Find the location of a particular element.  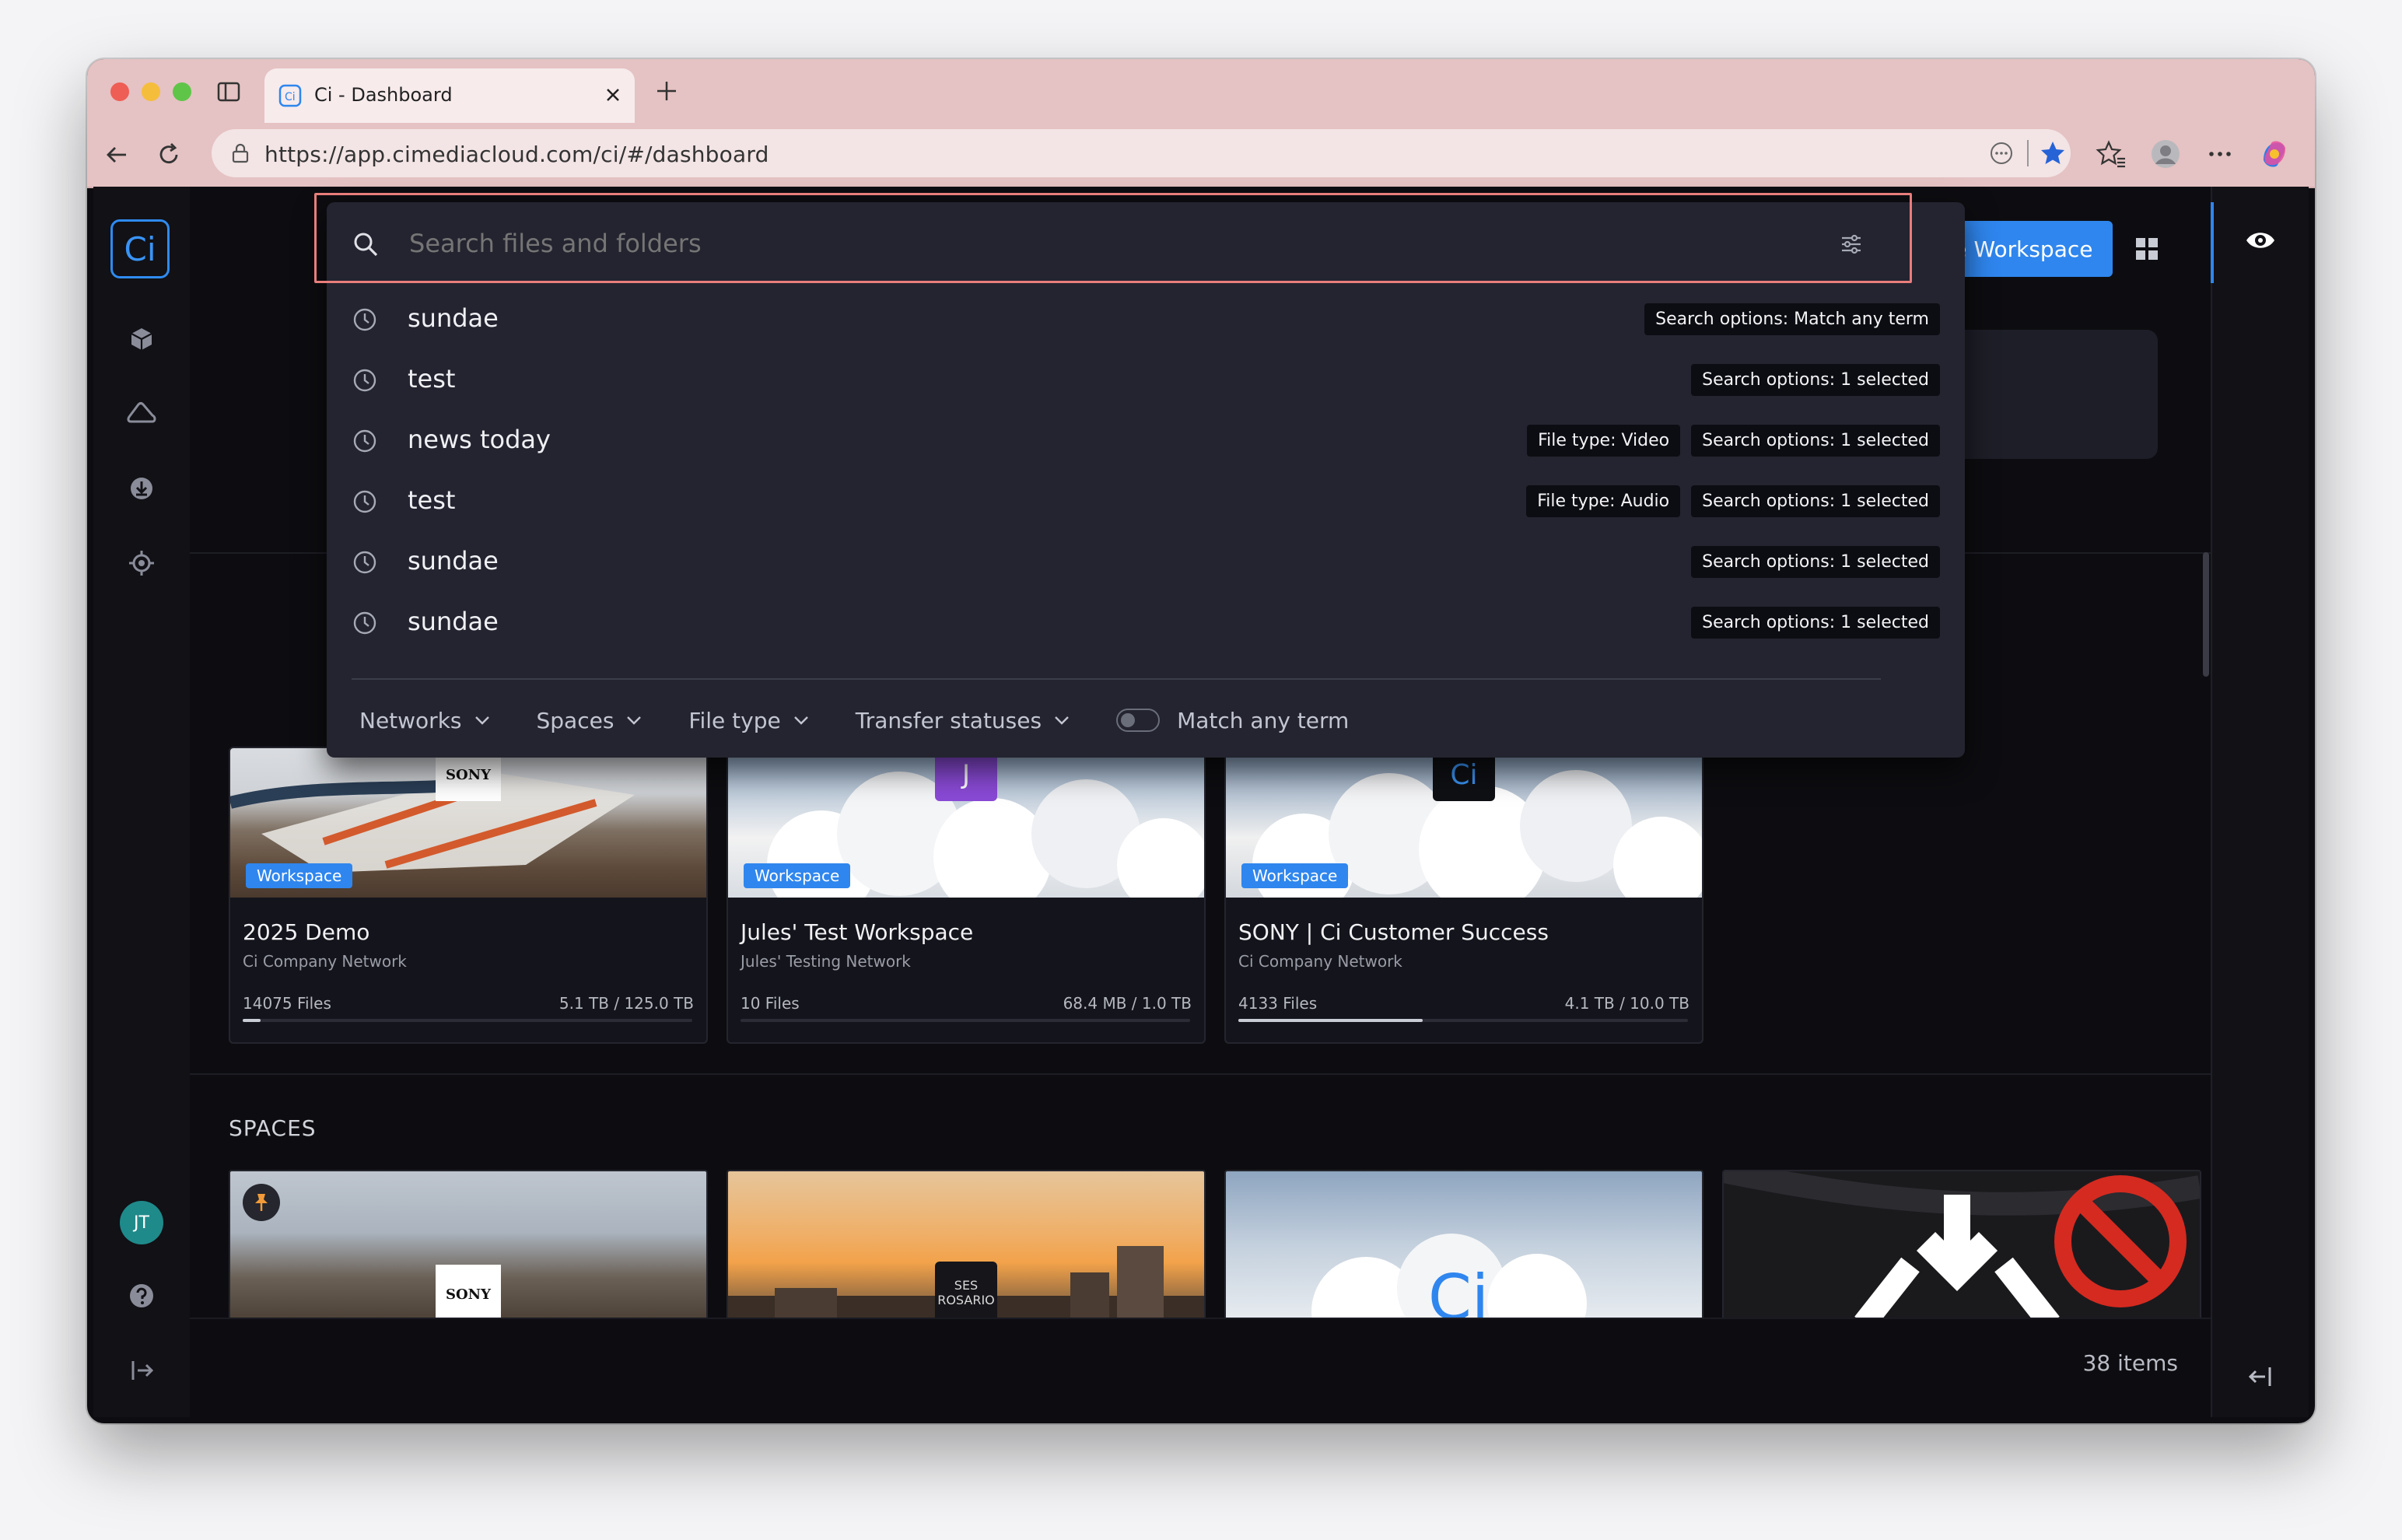

filter-label: Transfer statuses is located at coordinates (948, 720).